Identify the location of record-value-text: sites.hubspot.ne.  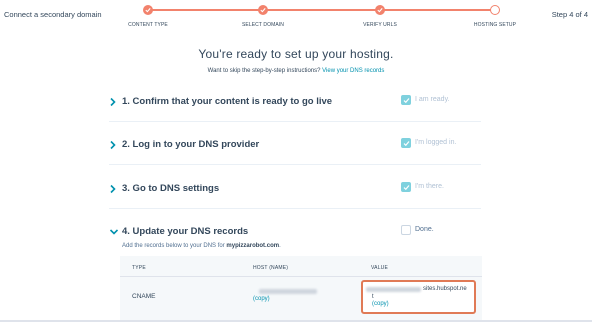
(445, 289).